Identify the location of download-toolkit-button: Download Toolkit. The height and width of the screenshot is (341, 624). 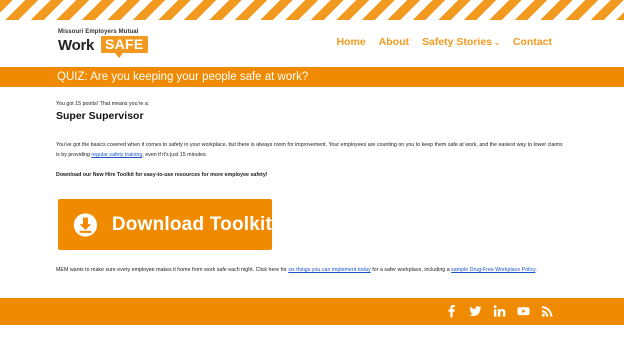
(165, 224).